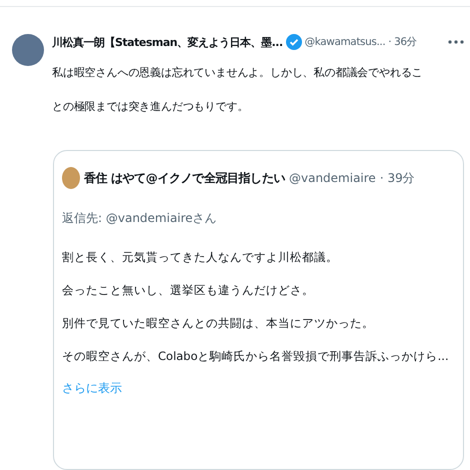 This screenshot has width=470, height=470. I want to click on reply-to-text: 返信先: @vandemiaireさん, so click(140, 218).